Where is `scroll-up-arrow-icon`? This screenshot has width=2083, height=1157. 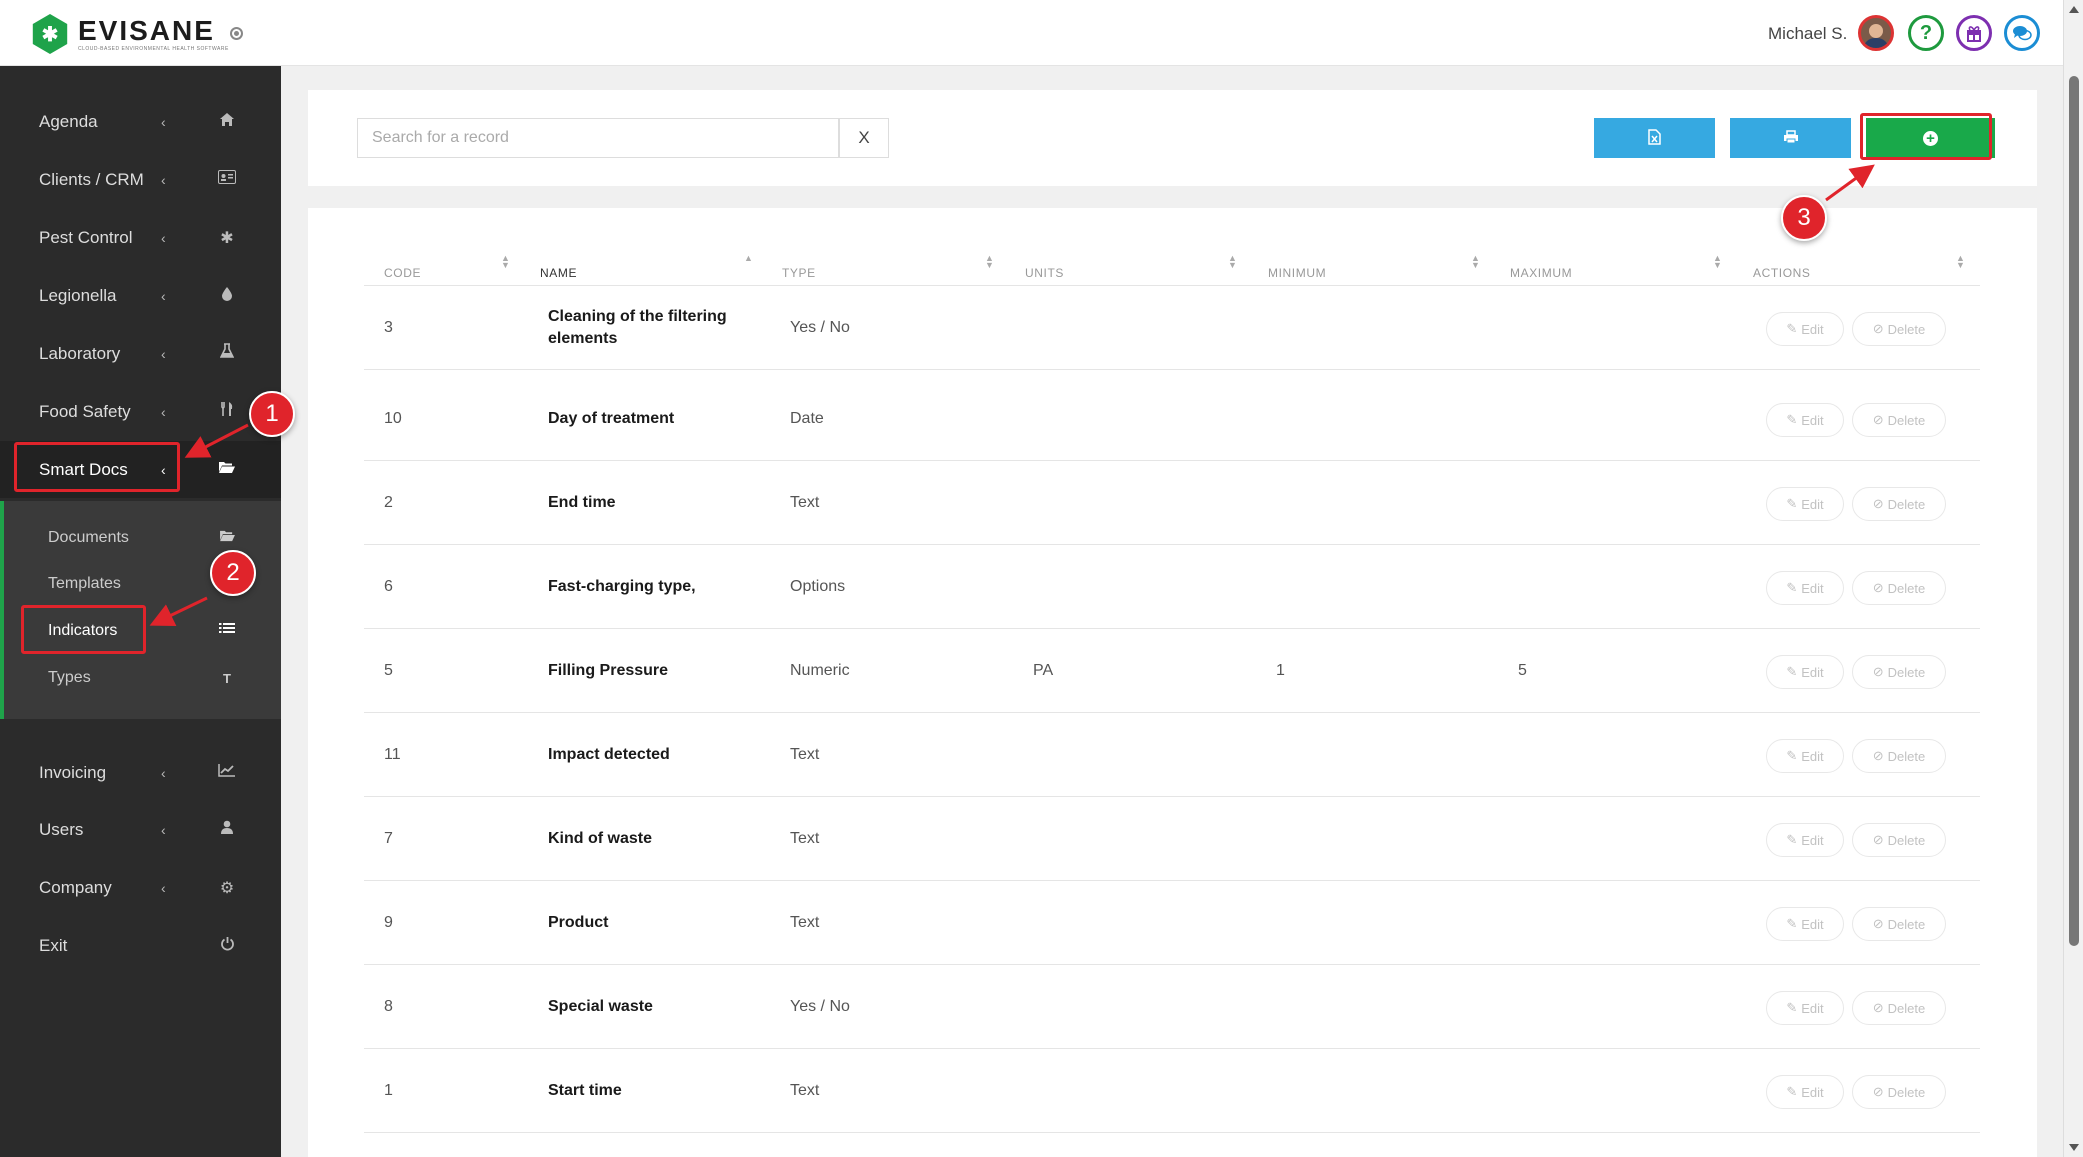
scroll-up-arrow-icon is located at coordinates (2074, 9).